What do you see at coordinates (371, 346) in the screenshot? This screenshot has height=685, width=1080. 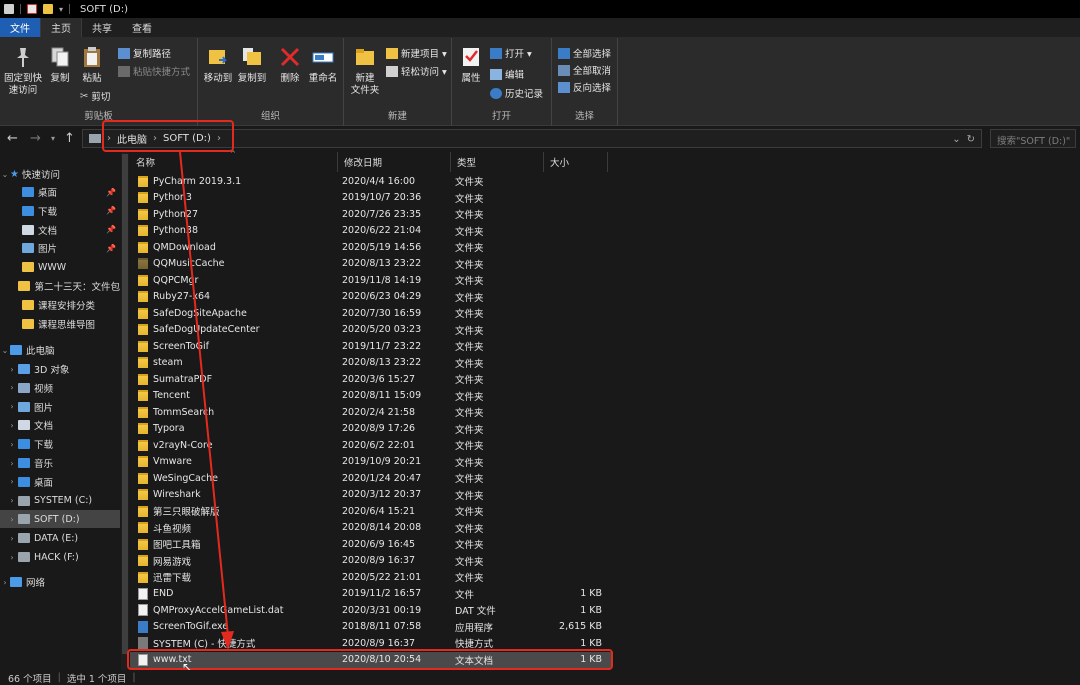 I see `file-row: ScreenToGif 2019/11/7 23:22 文件夹` at bounding box center [371, 346].